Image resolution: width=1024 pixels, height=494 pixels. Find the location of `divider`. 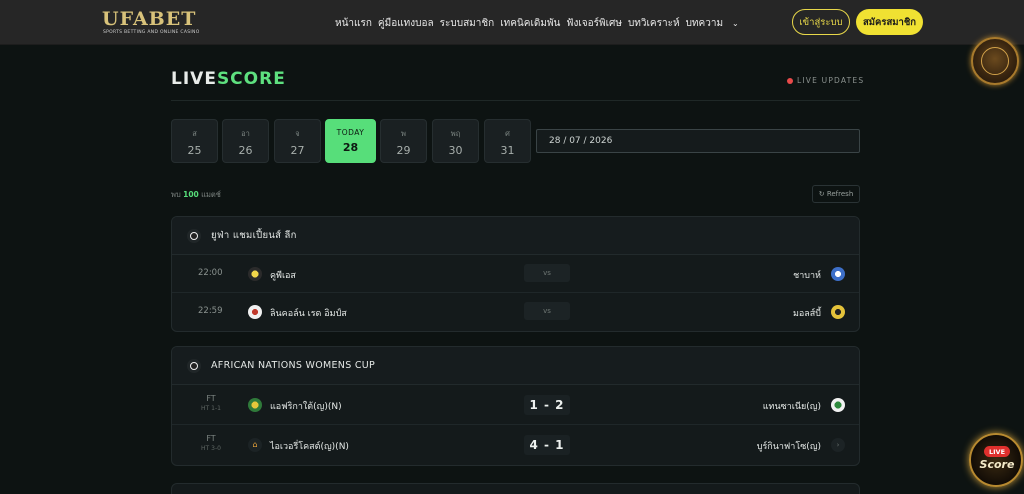

divider is located at coordinates (515, 100).